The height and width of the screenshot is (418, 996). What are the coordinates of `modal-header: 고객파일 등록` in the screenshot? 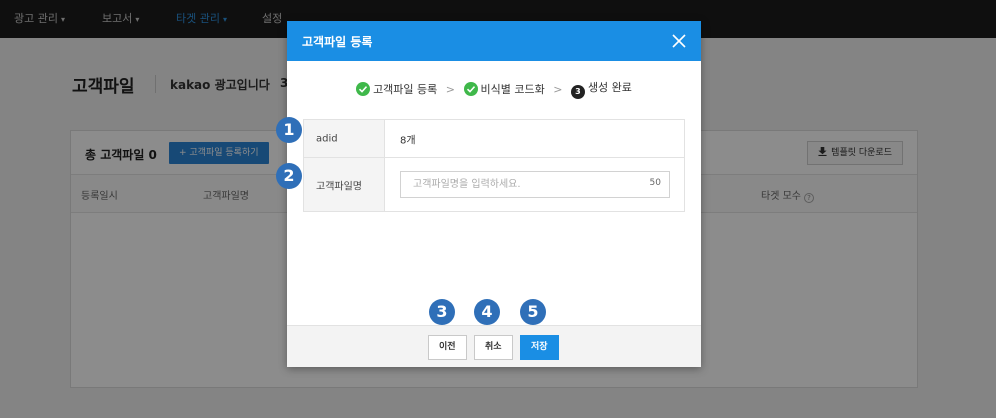 It's located at (494, 41).